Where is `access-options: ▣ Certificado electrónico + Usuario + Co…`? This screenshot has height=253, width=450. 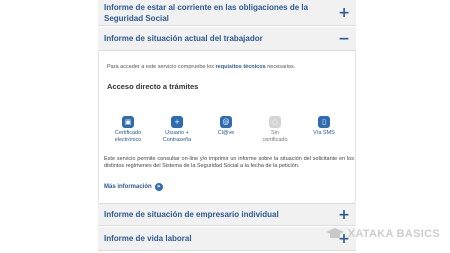 access-options: ▣ Certificado electrónico + Usuario + Co… is located at coordinates (228, 134).